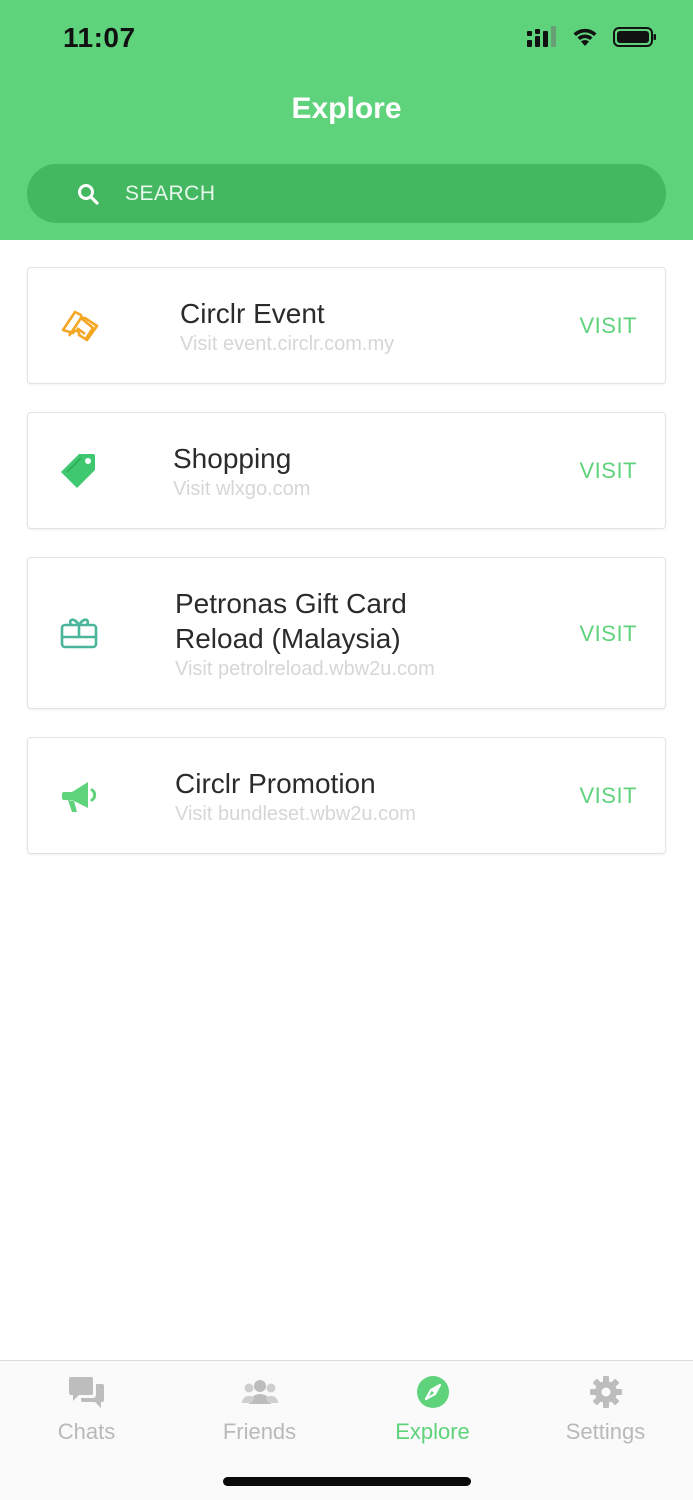 The image size is (693, 1500). I want to click on search-icon, so click(88, 194).